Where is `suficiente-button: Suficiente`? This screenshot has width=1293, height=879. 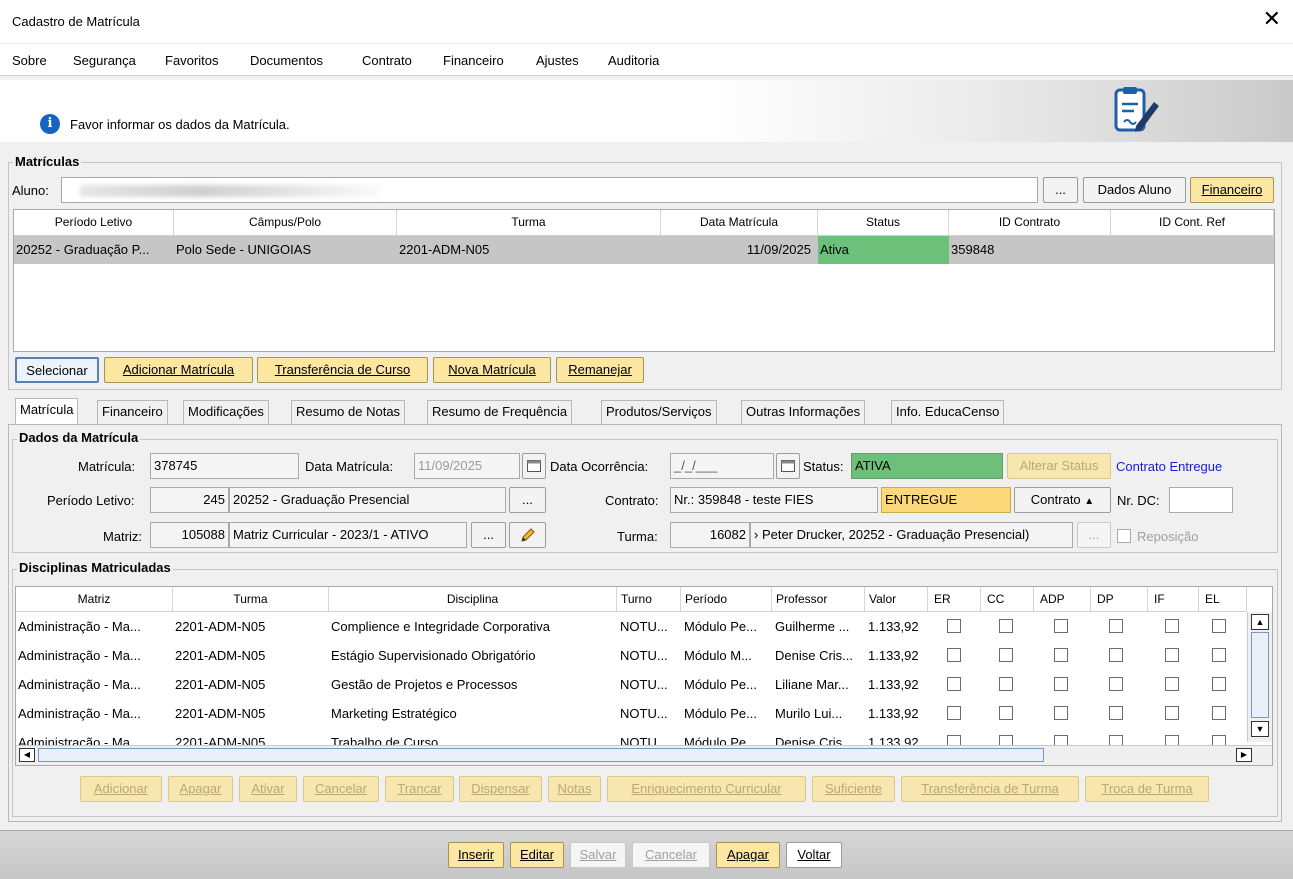 suficiente-button: Suficiente is located at coordinates (853, 789).